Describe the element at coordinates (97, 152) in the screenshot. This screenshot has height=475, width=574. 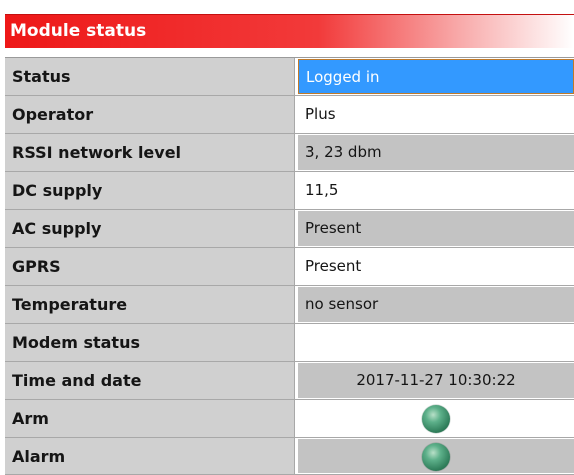
I see `row-label: RSSI network level` at that location.